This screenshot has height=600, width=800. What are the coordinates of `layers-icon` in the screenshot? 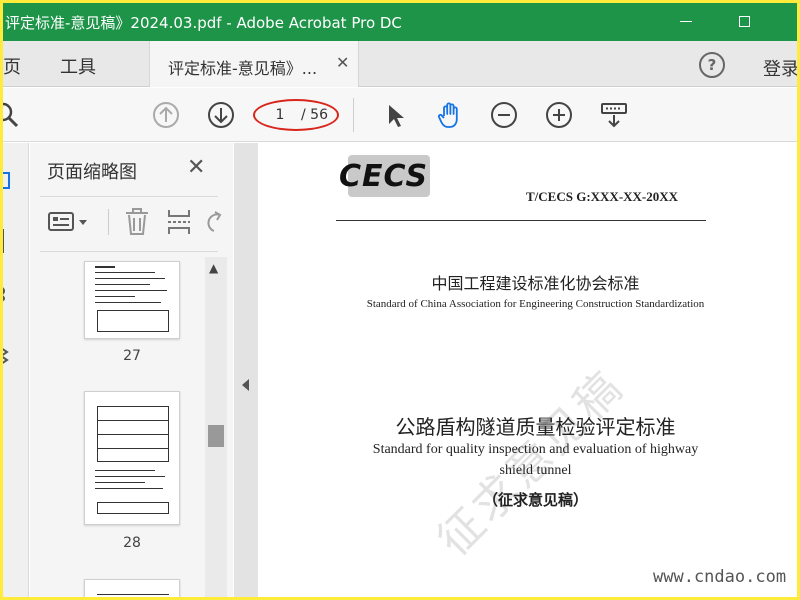 It's located at (8, 356).